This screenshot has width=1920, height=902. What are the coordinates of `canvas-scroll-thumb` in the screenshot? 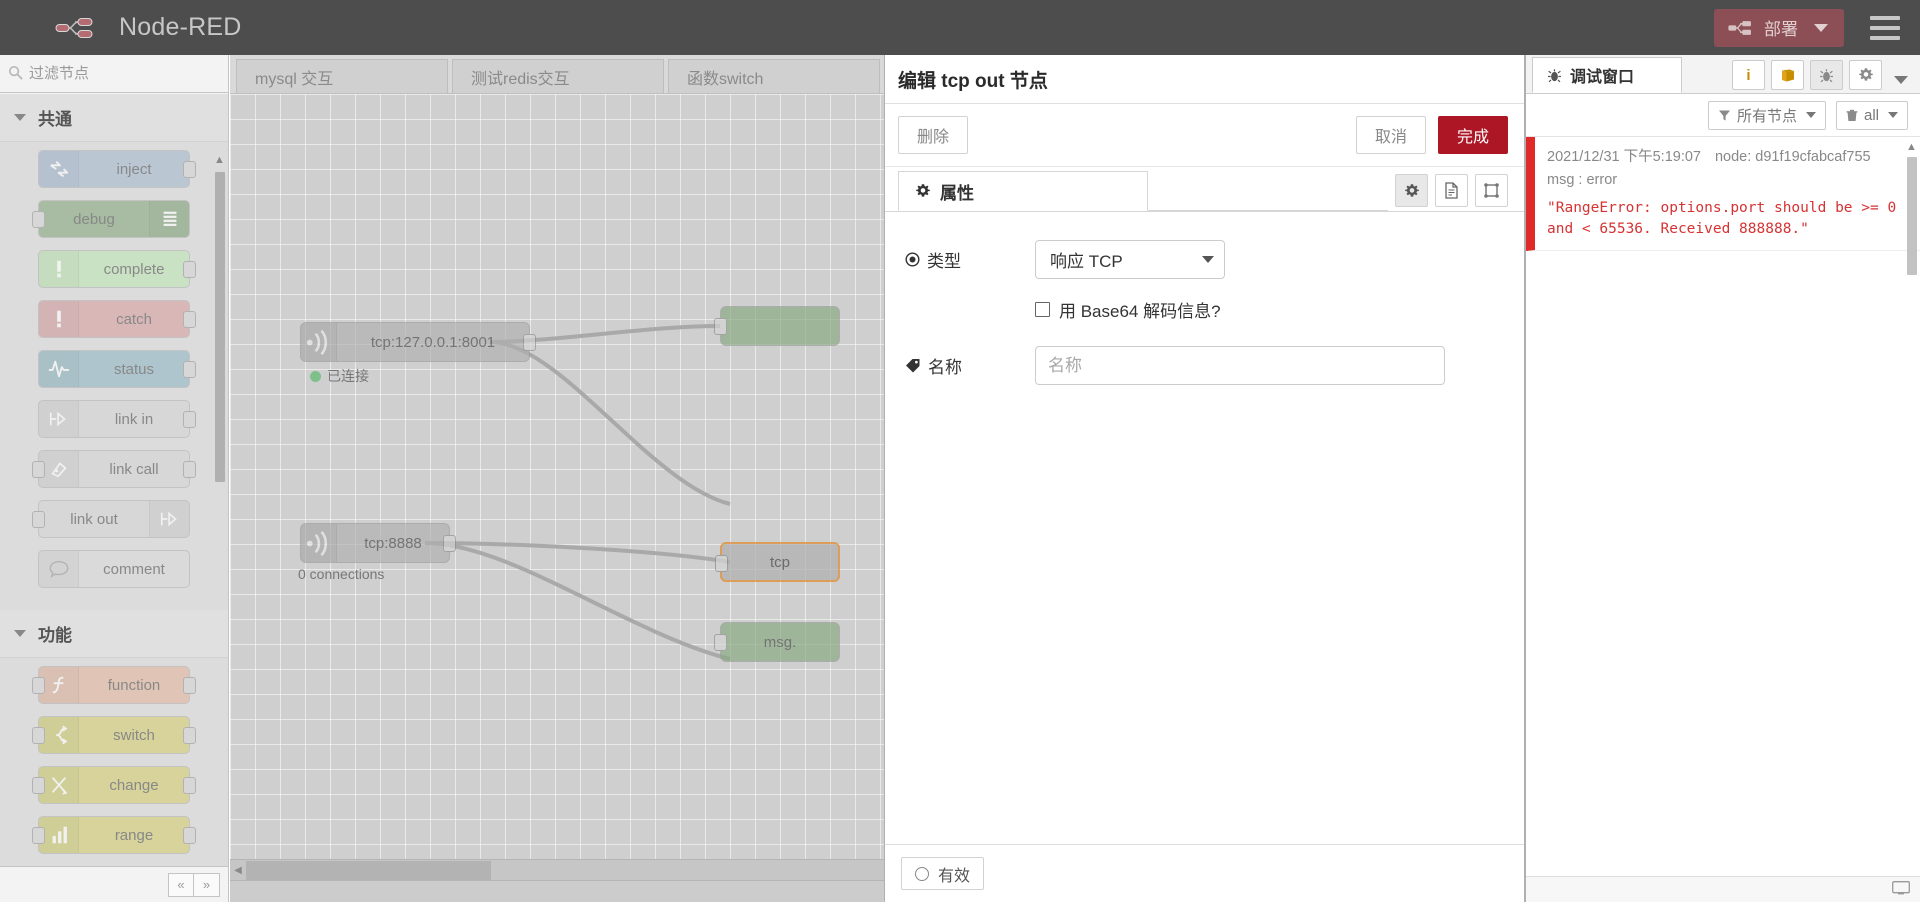 It's located at (368, 870).